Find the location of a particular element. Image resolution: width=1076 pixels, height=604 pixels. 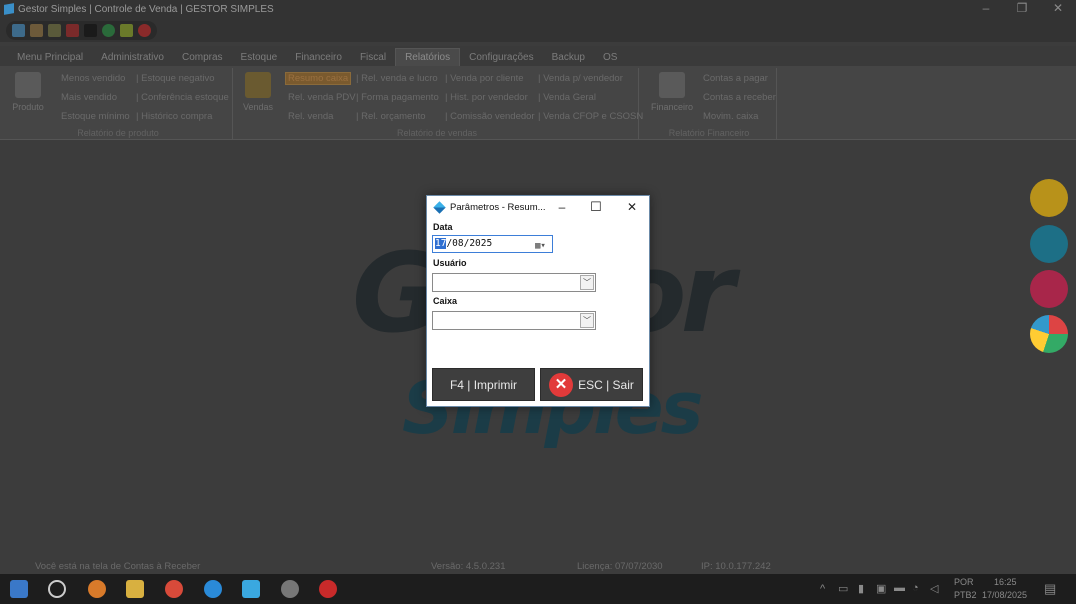

windows-start-icon is located at coordinates (19, 589).